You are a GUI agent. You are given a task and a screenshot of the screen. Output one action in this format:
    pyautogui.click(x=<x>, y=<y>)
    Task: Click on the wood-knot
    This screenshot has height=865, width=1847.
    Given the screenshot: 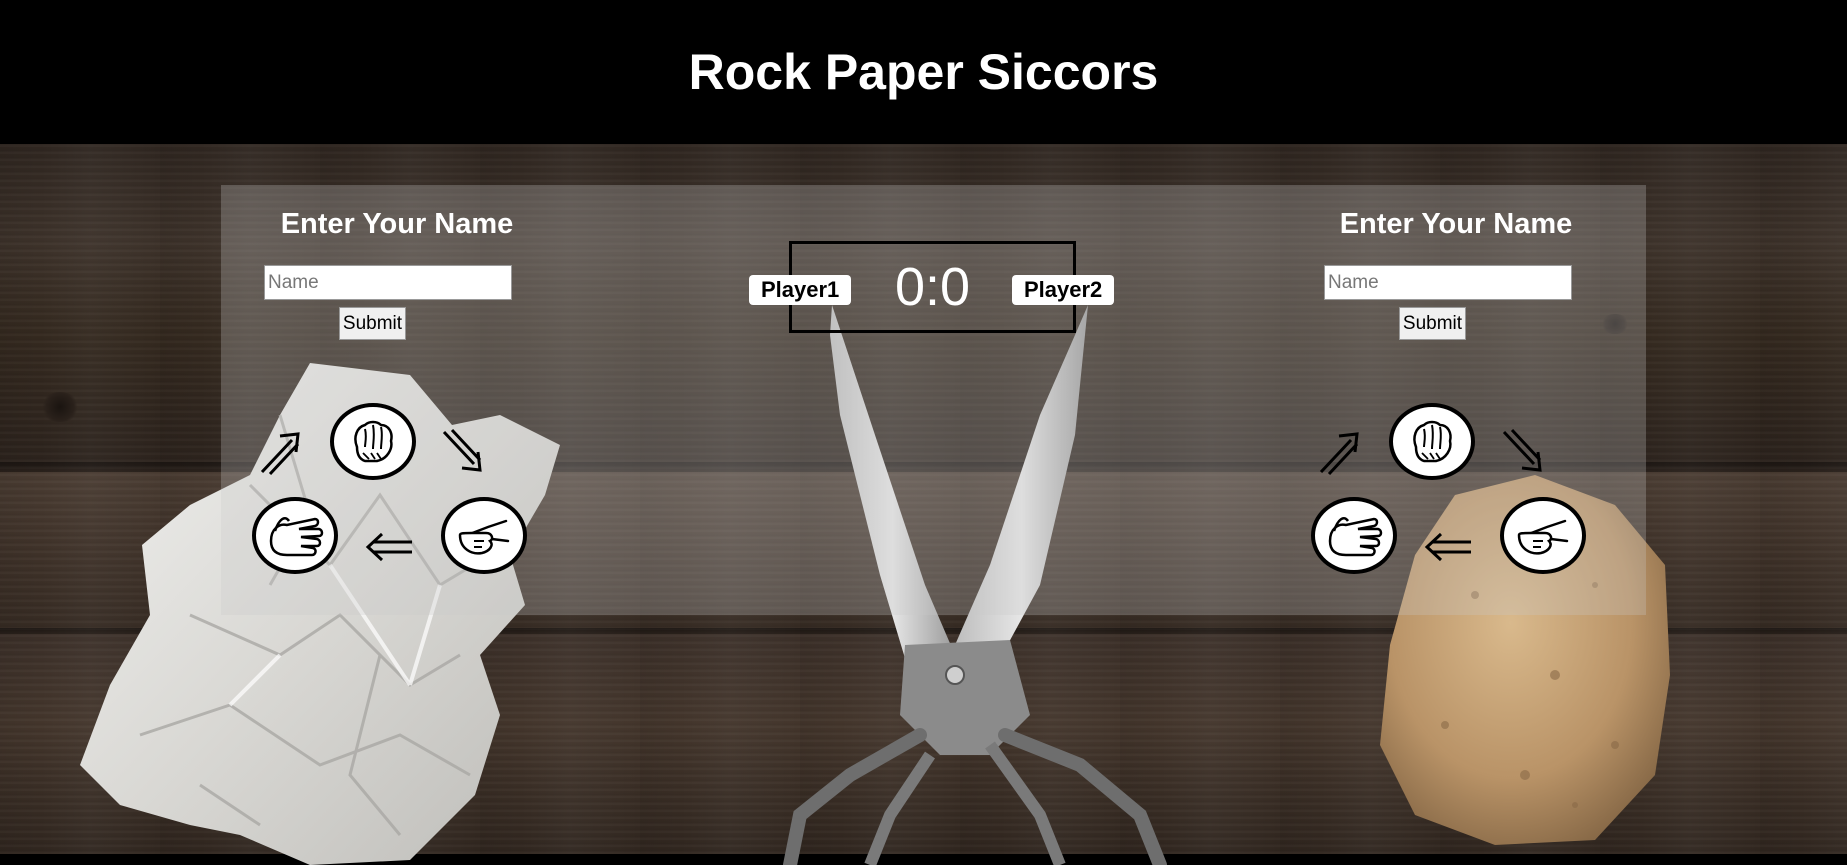 What is the action you would take?
    pyautogui.click(x=60, y=407)
    